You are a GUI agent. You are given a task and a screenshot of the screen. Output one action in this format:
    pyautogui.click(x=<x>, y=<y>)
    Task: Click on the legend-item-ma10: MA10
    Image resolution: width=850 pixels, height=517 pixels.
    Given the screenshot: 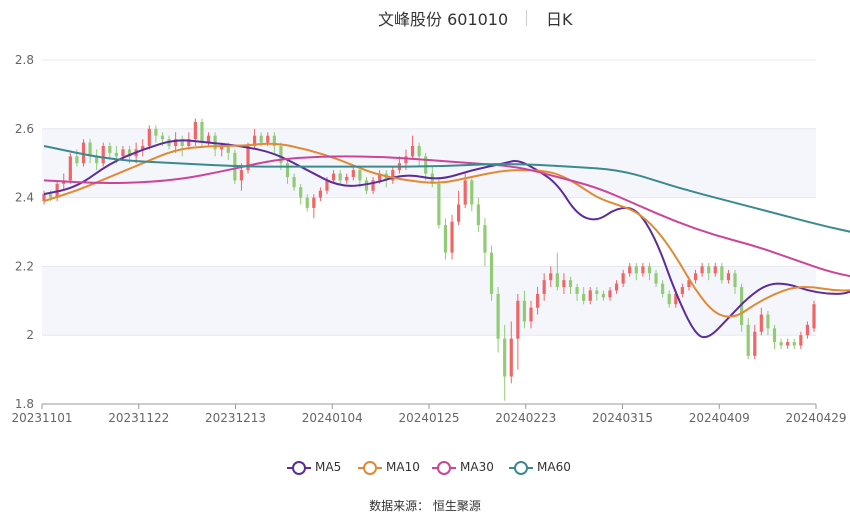 What is the action you would take?
    pyautogui.click(x=389, y=467)
    